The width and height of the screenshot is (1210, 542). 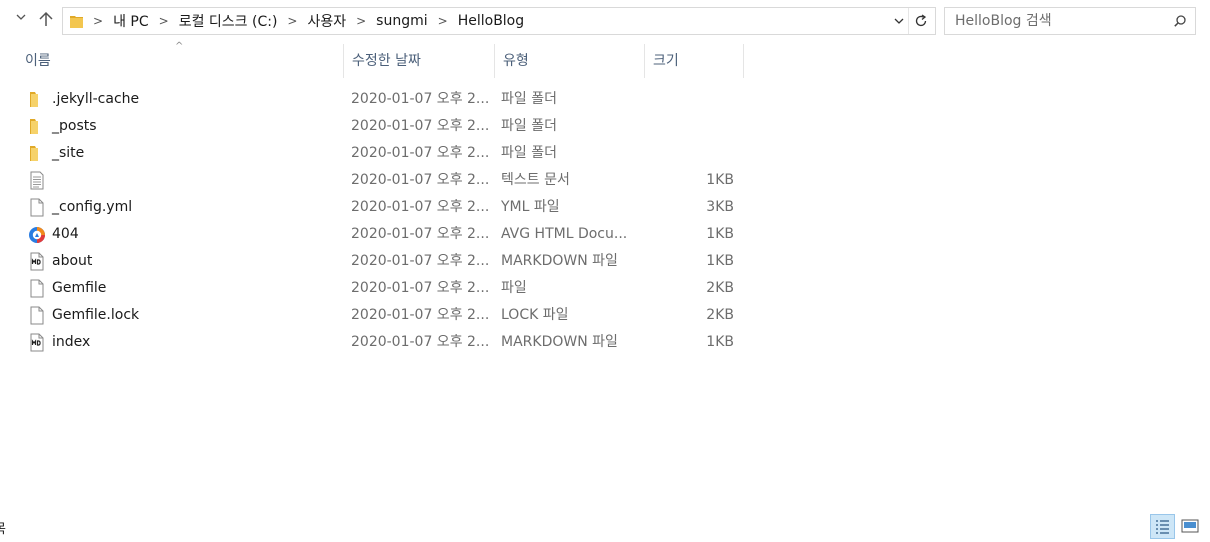 I want to click on breadcrumb-item-users: 사용자, so click(x=326, y=21).